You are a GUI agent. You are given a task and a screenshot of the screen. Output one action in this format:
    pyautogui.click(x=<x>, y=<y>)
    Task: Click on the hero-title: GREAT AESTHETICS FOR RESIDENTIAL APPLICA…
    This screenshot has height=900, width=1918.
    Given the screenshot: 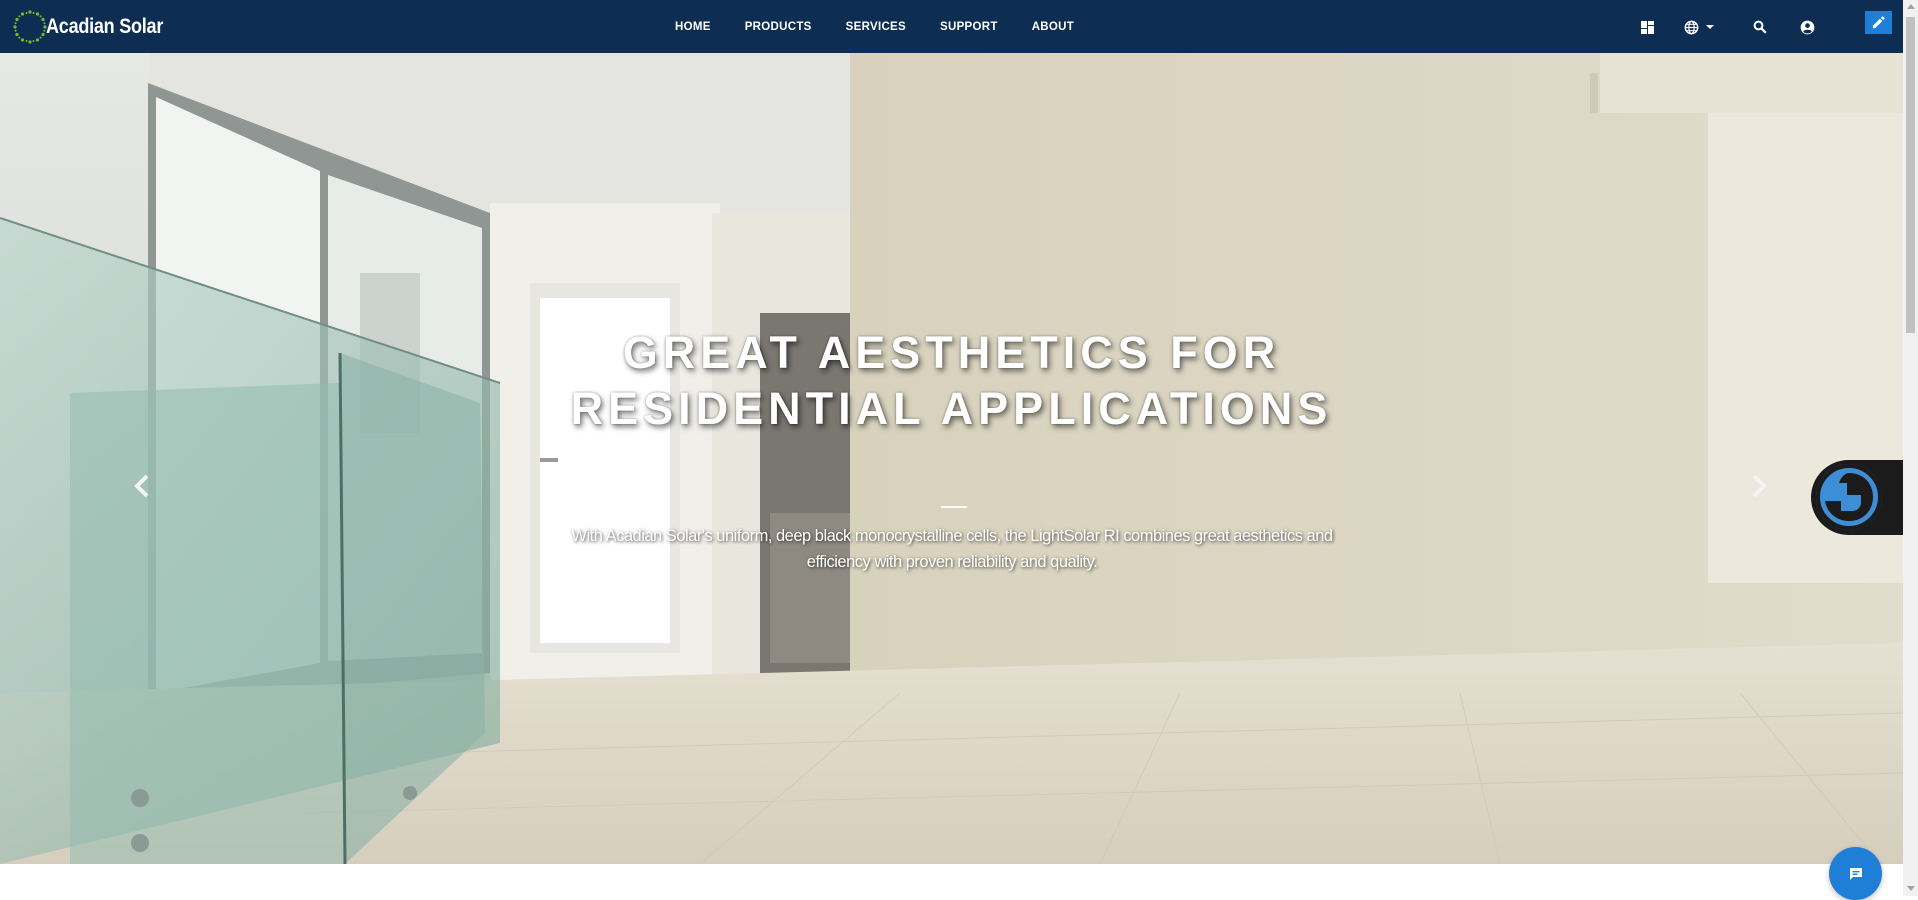 What is the action you would take?
    pyautogui.click(x=951, y=381)
    